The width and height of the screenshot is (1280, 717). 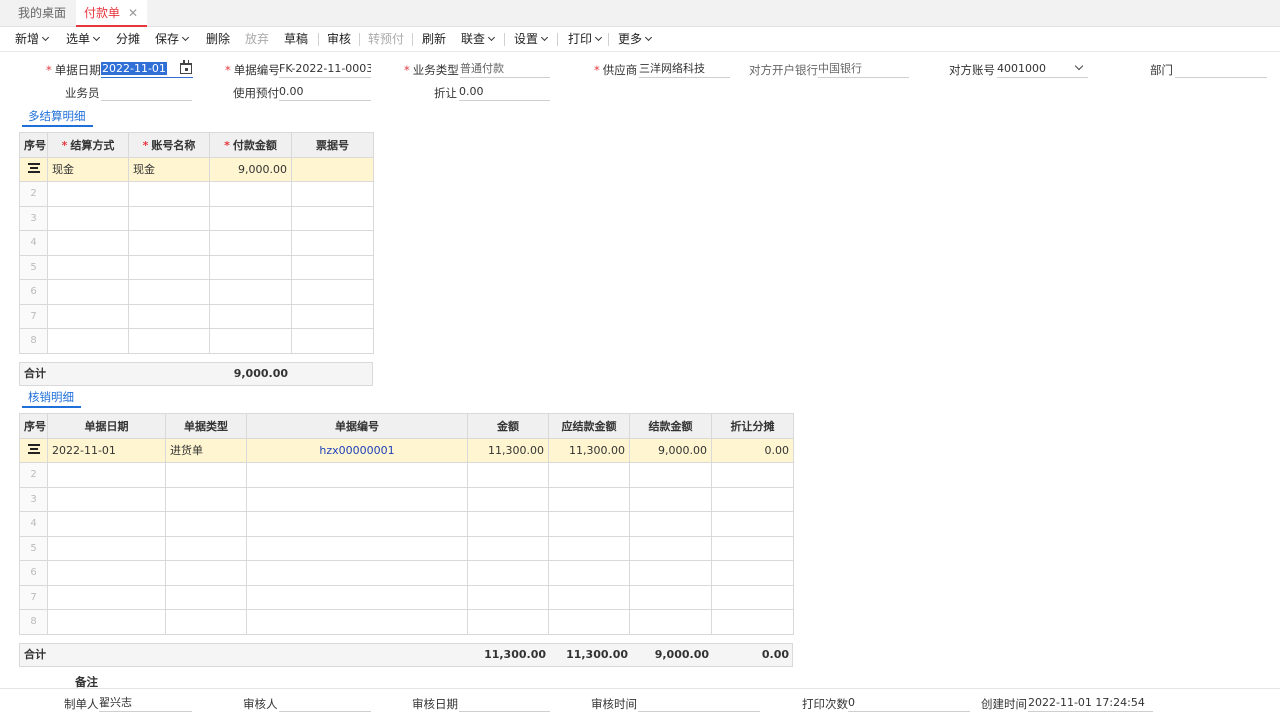 What do you see at coordinates (186, 67) in the screenshot?
I see `calendar-icon` at bounding box center [186, 67].